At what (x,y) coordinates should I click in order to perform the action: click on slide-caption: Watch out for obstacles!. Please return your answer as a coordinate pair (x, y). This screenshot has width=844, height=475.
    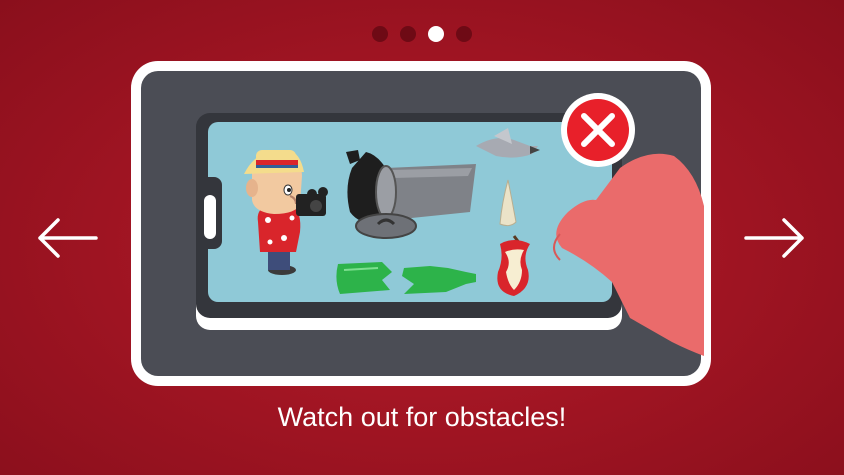
    Looking at the image, I should click on (422, 417).